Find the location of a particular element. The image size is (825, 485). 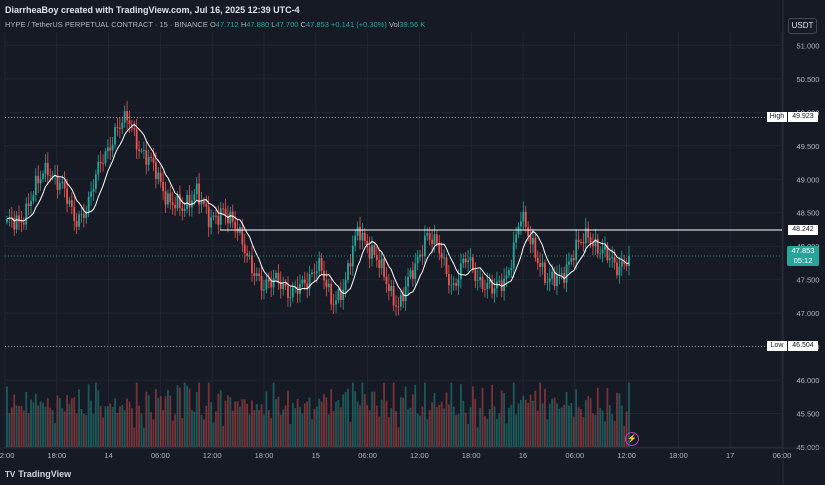

tradingview-logo: TV TradingView is located at coordinates (38, 474).